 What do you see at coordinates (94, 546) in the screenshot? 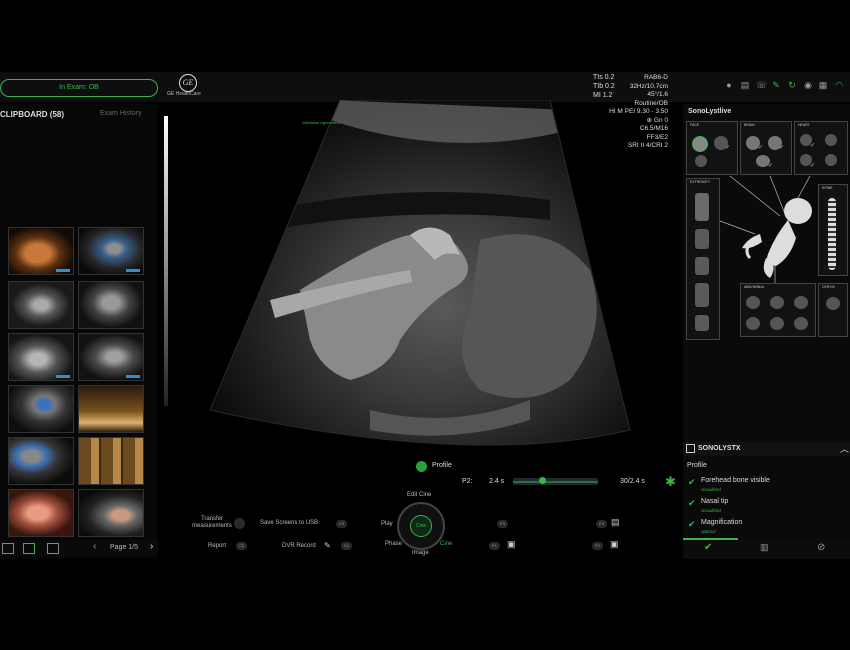
I see `prev-page-icon: ‹` at bounding box center [94, 546].